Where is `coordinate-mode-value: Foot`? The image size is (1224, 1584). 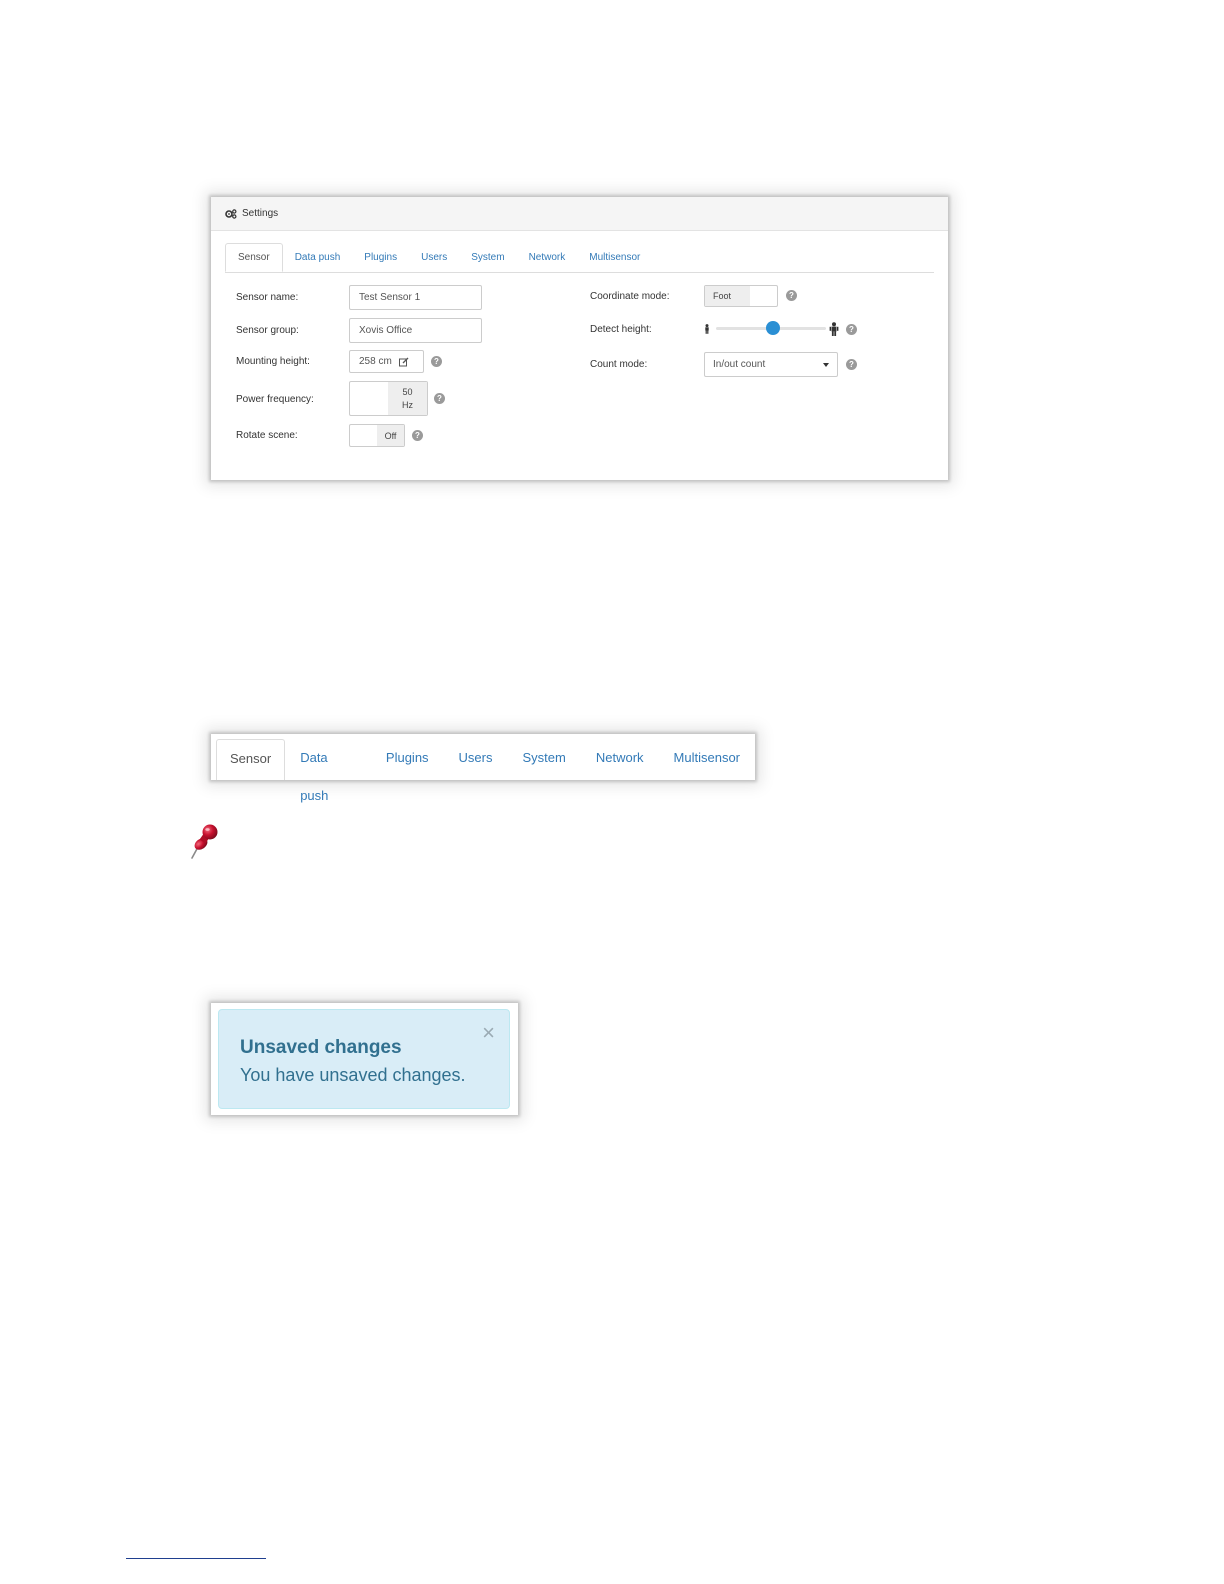 coordinate-mode-value: Foot is located at coordinates (727, 296).